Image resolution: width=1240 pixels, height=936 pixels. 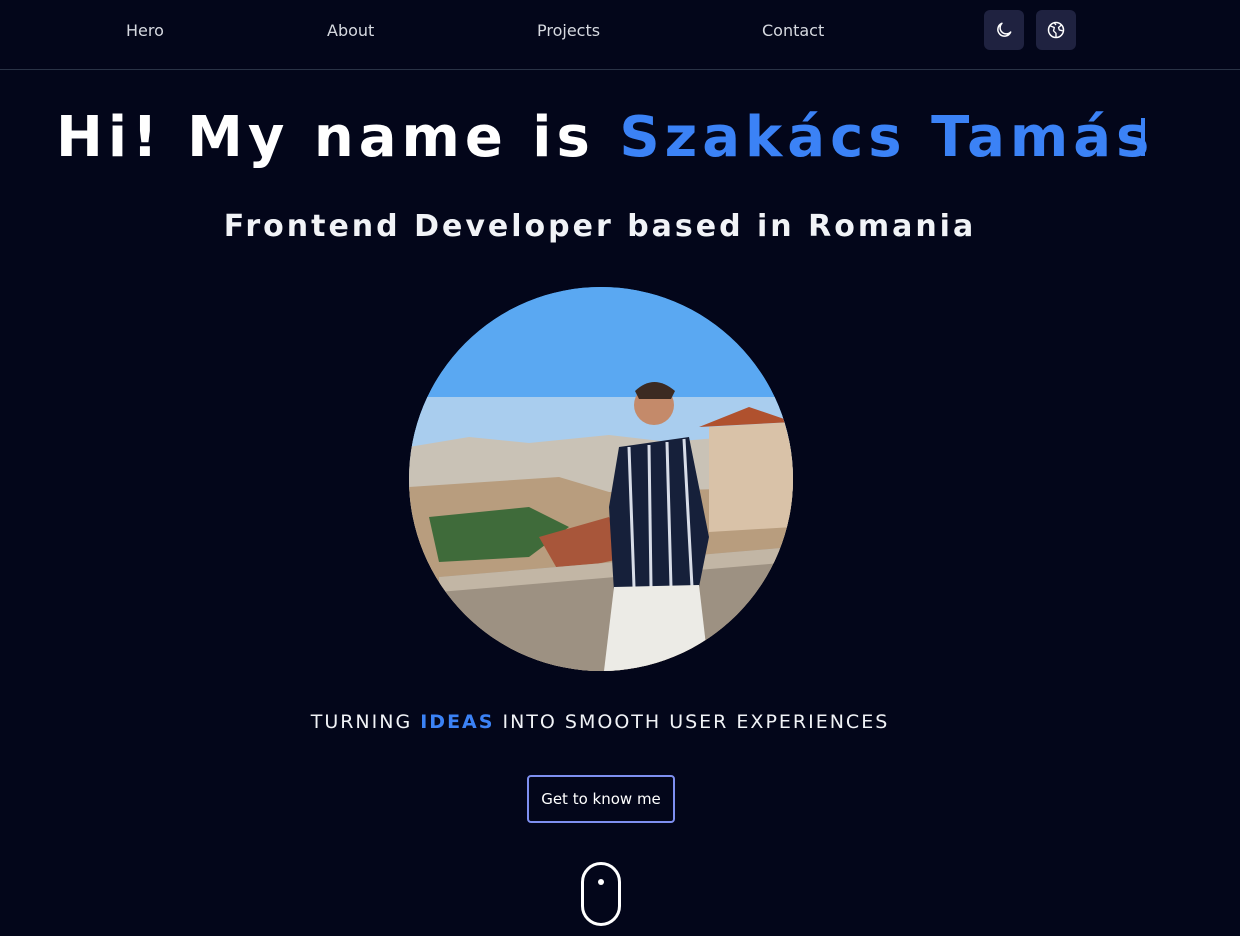 I want to click on theme-toggle-button, so click(x=1004, y=30).